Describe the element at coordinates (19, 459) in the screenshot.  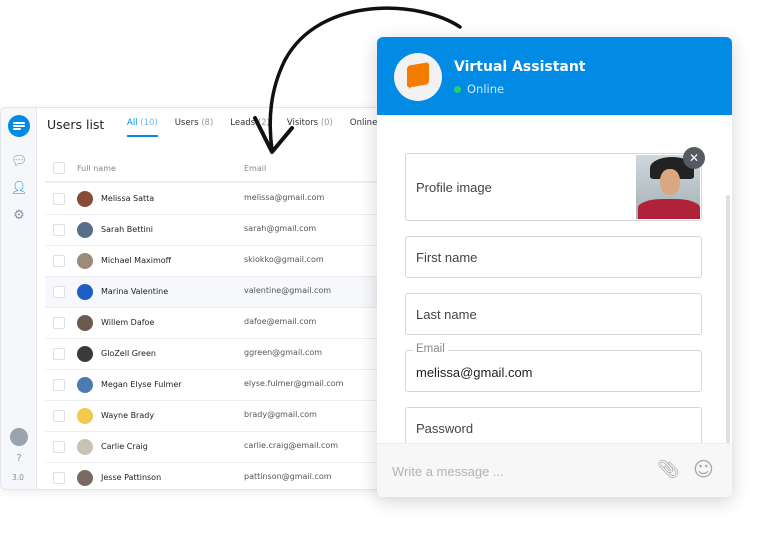
I see `help-icon: ?` at that location.